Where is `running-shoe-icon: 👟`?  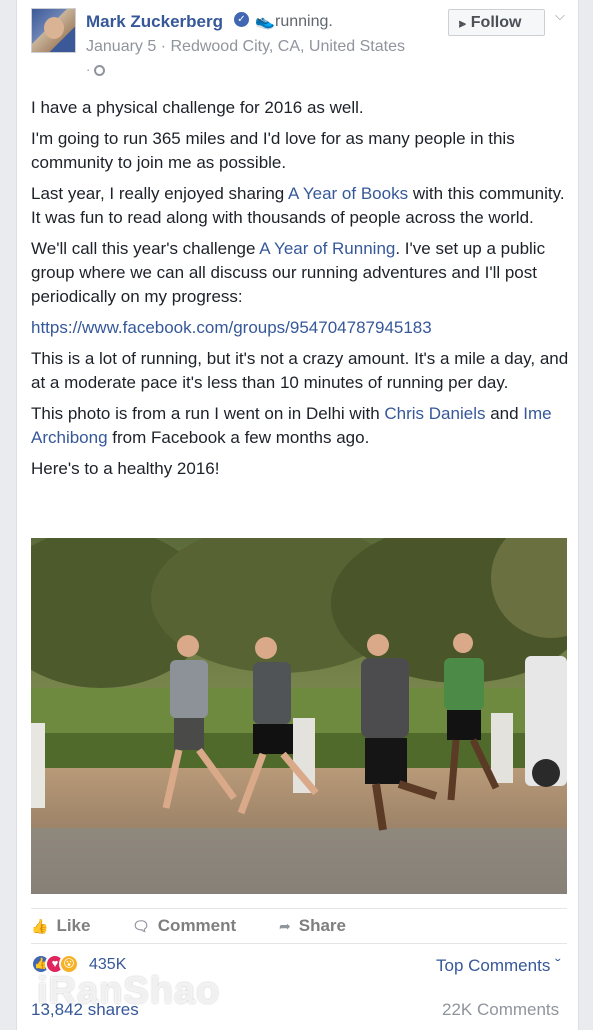
running-shoe-icon: 👟 is located at coordinates (265, 21).